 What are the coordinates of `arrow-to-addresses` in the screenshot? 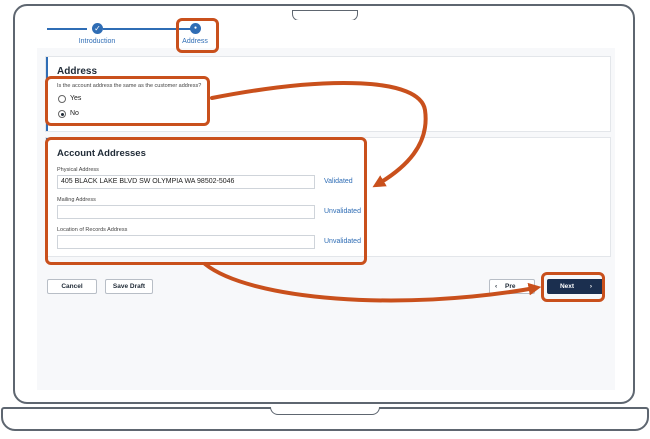 It's located at (319, 134).